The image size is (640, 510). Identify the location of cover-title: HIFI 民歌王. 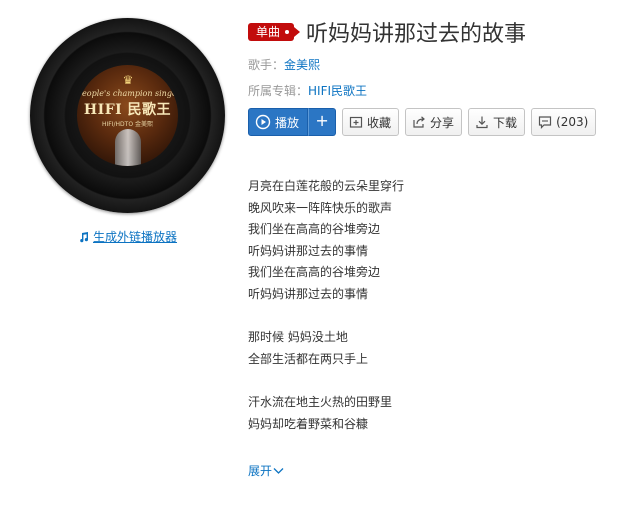
(127, 110).